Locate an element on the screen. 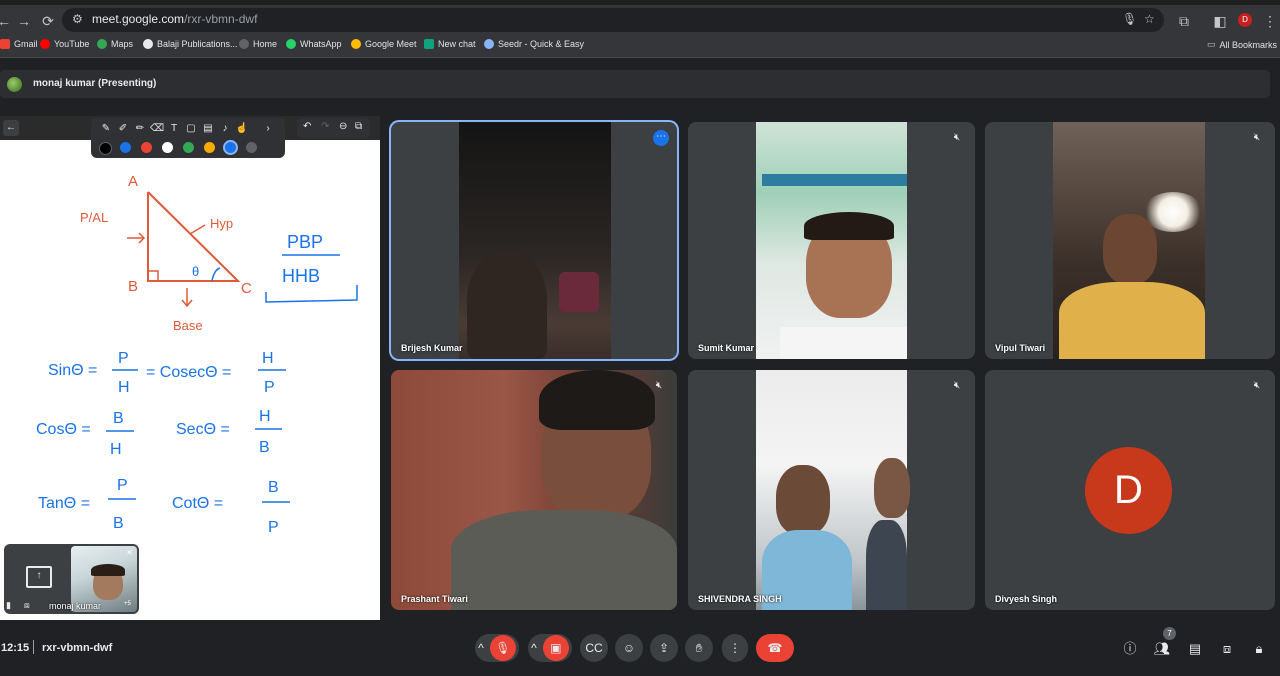  camera-control: ^ ▣ is located at coordinates (550, 648).